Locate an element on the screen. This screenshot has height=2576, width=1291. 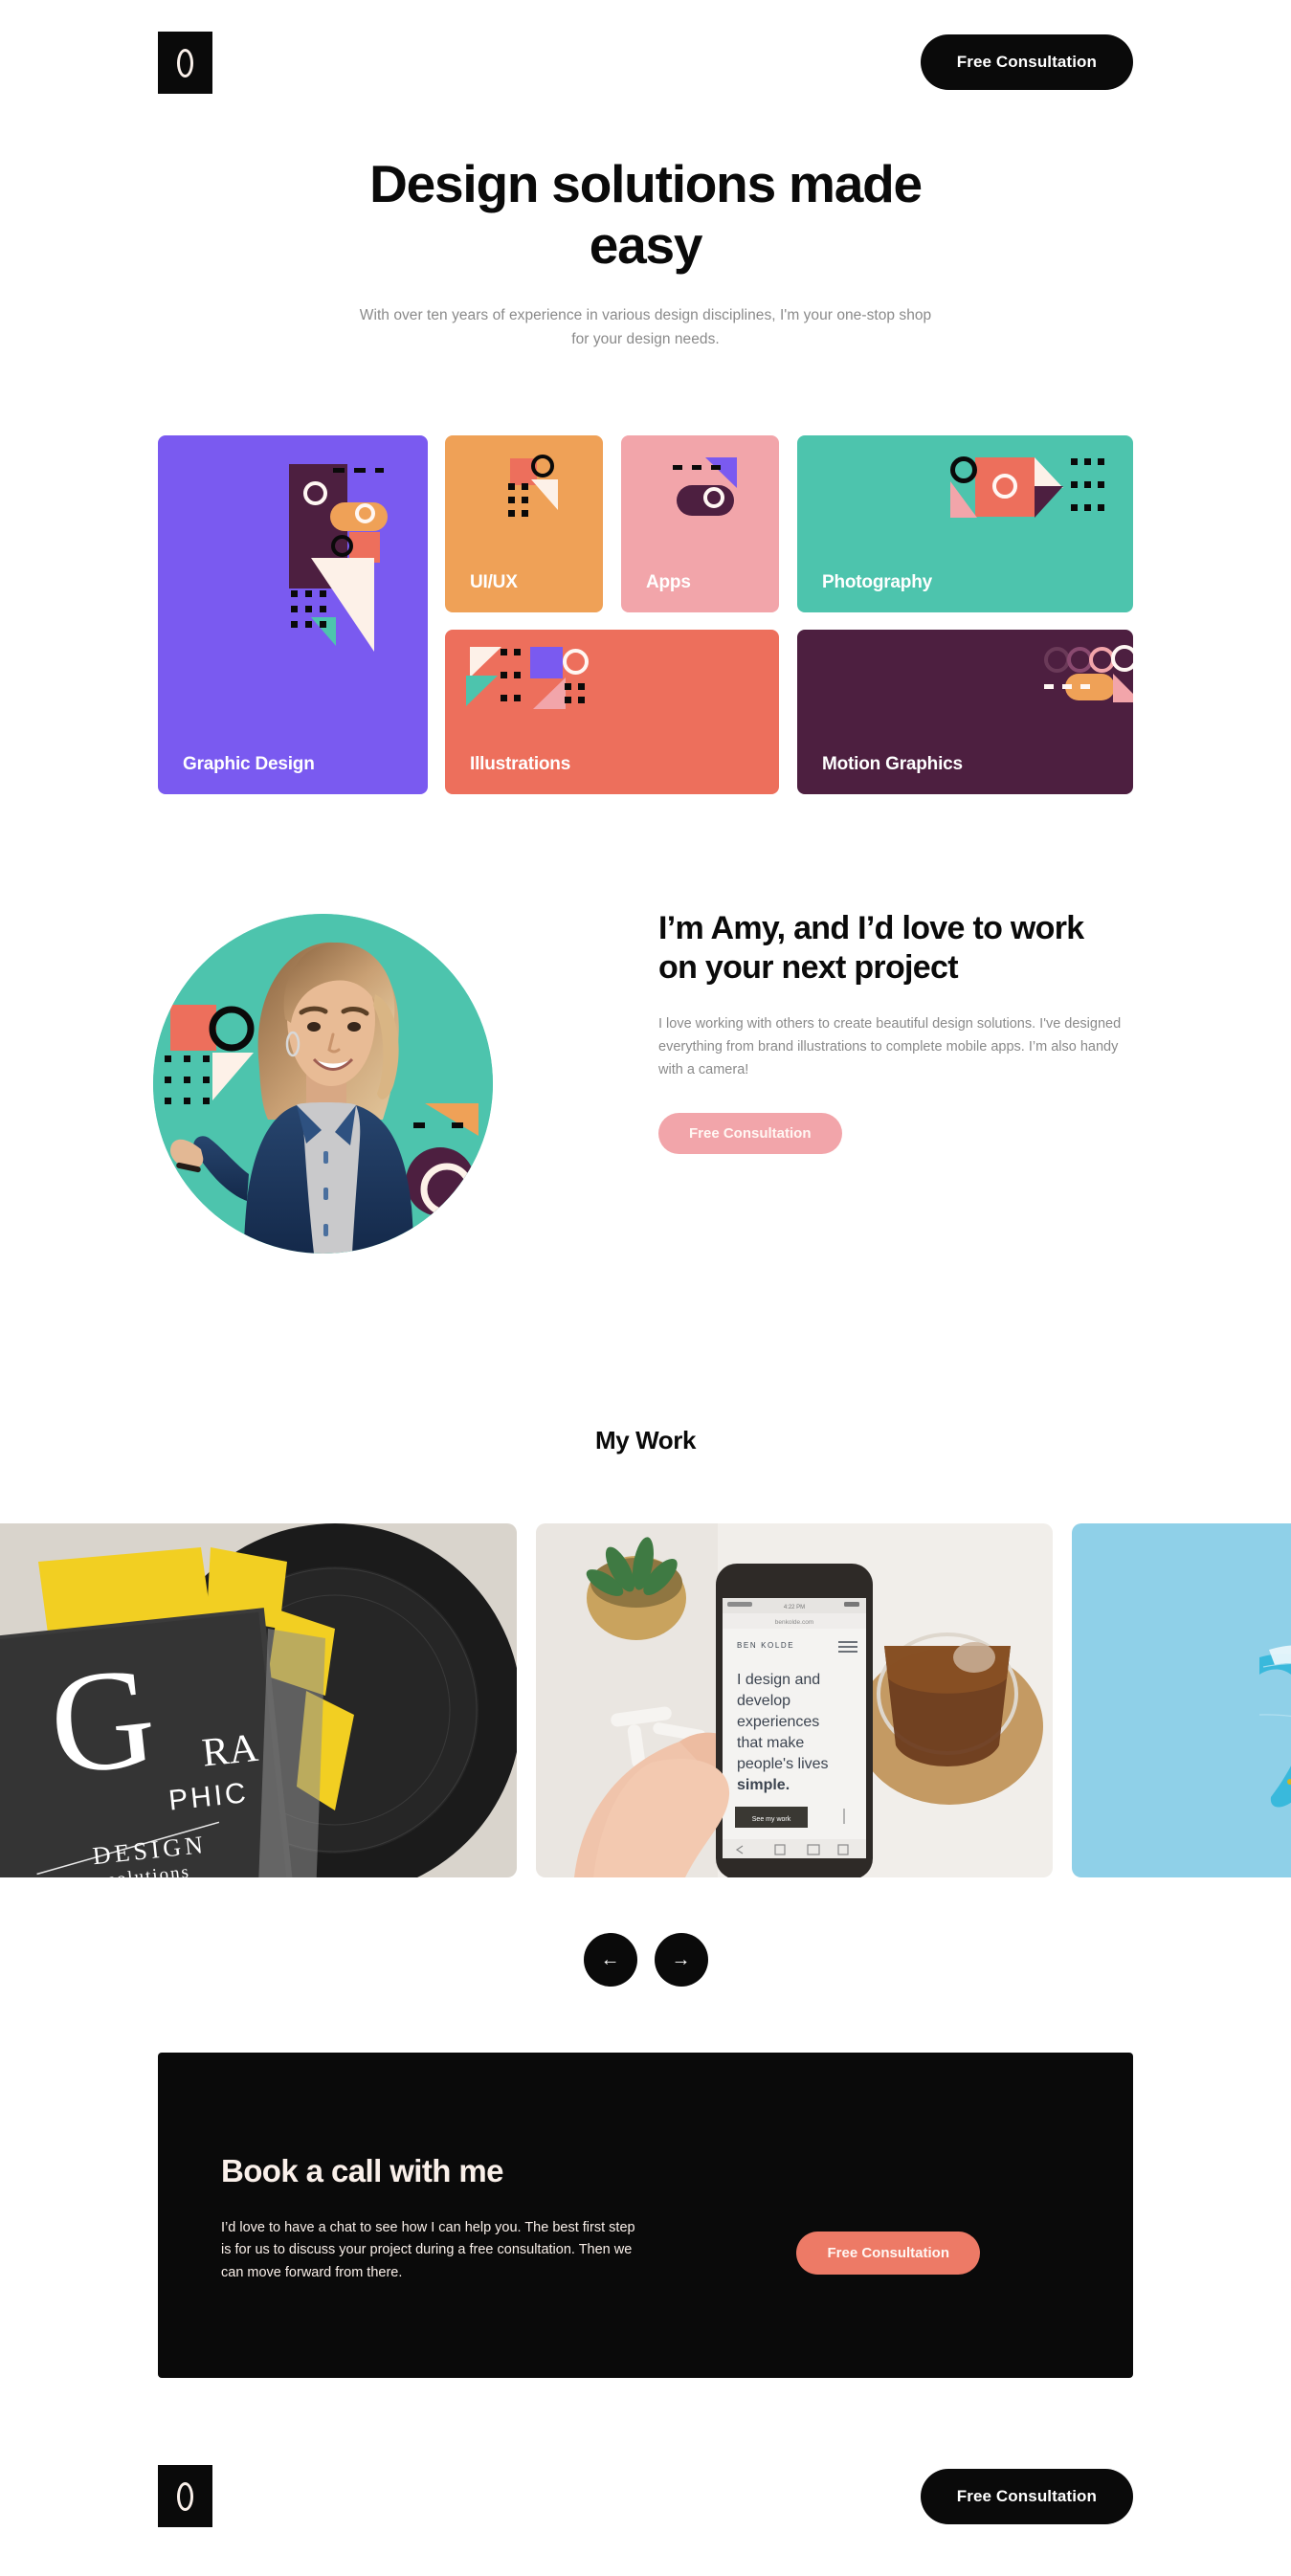
carousel-slide-magazine: G RA PHIC DESIGN solutions is located at coordinates (258, 1700).